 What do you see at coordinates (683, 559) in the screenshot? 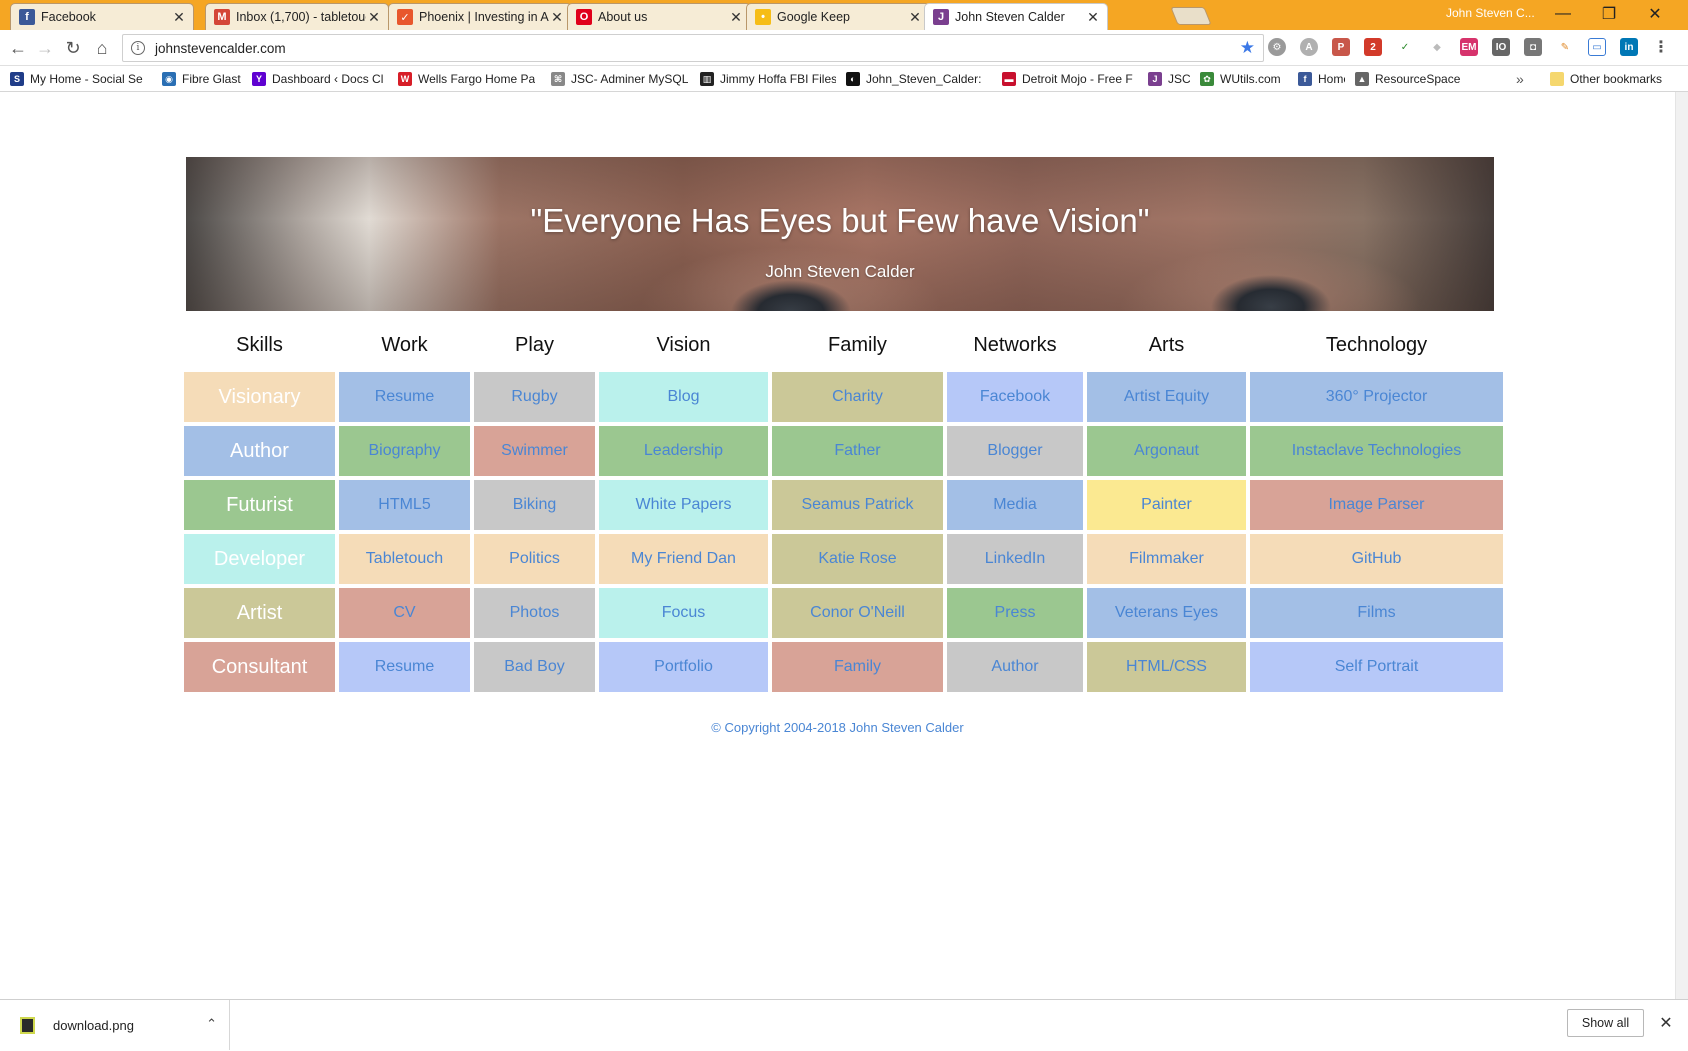
I see `link-tile-my-friend-dan: My Friend Dan` at bounding box center [683, 559].